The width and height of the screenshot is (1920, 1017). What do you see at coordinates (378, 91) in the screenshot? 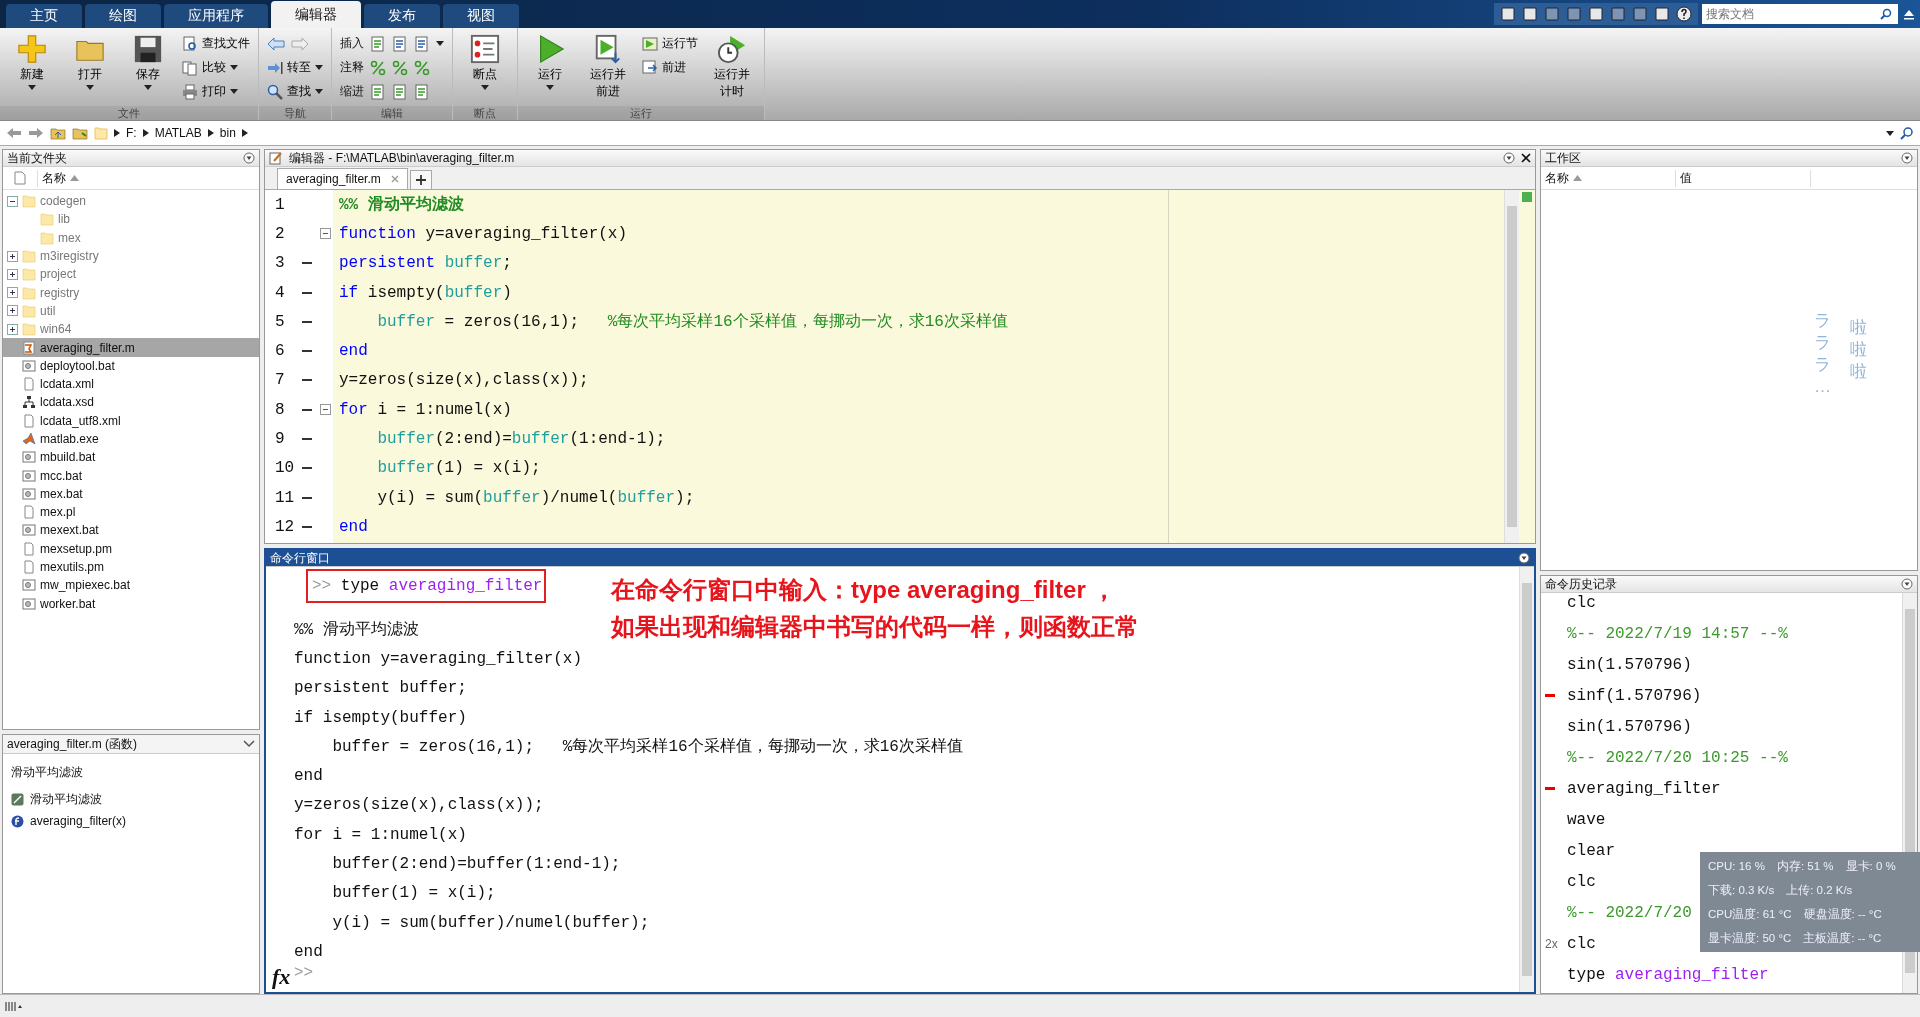
I see `smart-indent-icon` at bounding box center [378, 91].